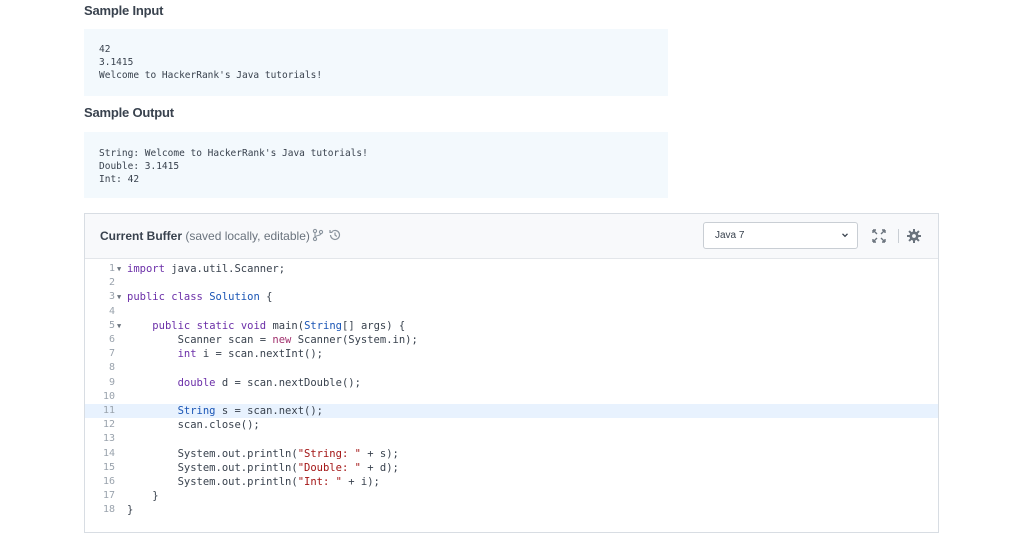  I want to click on bottom-fade, so click(511, 529).